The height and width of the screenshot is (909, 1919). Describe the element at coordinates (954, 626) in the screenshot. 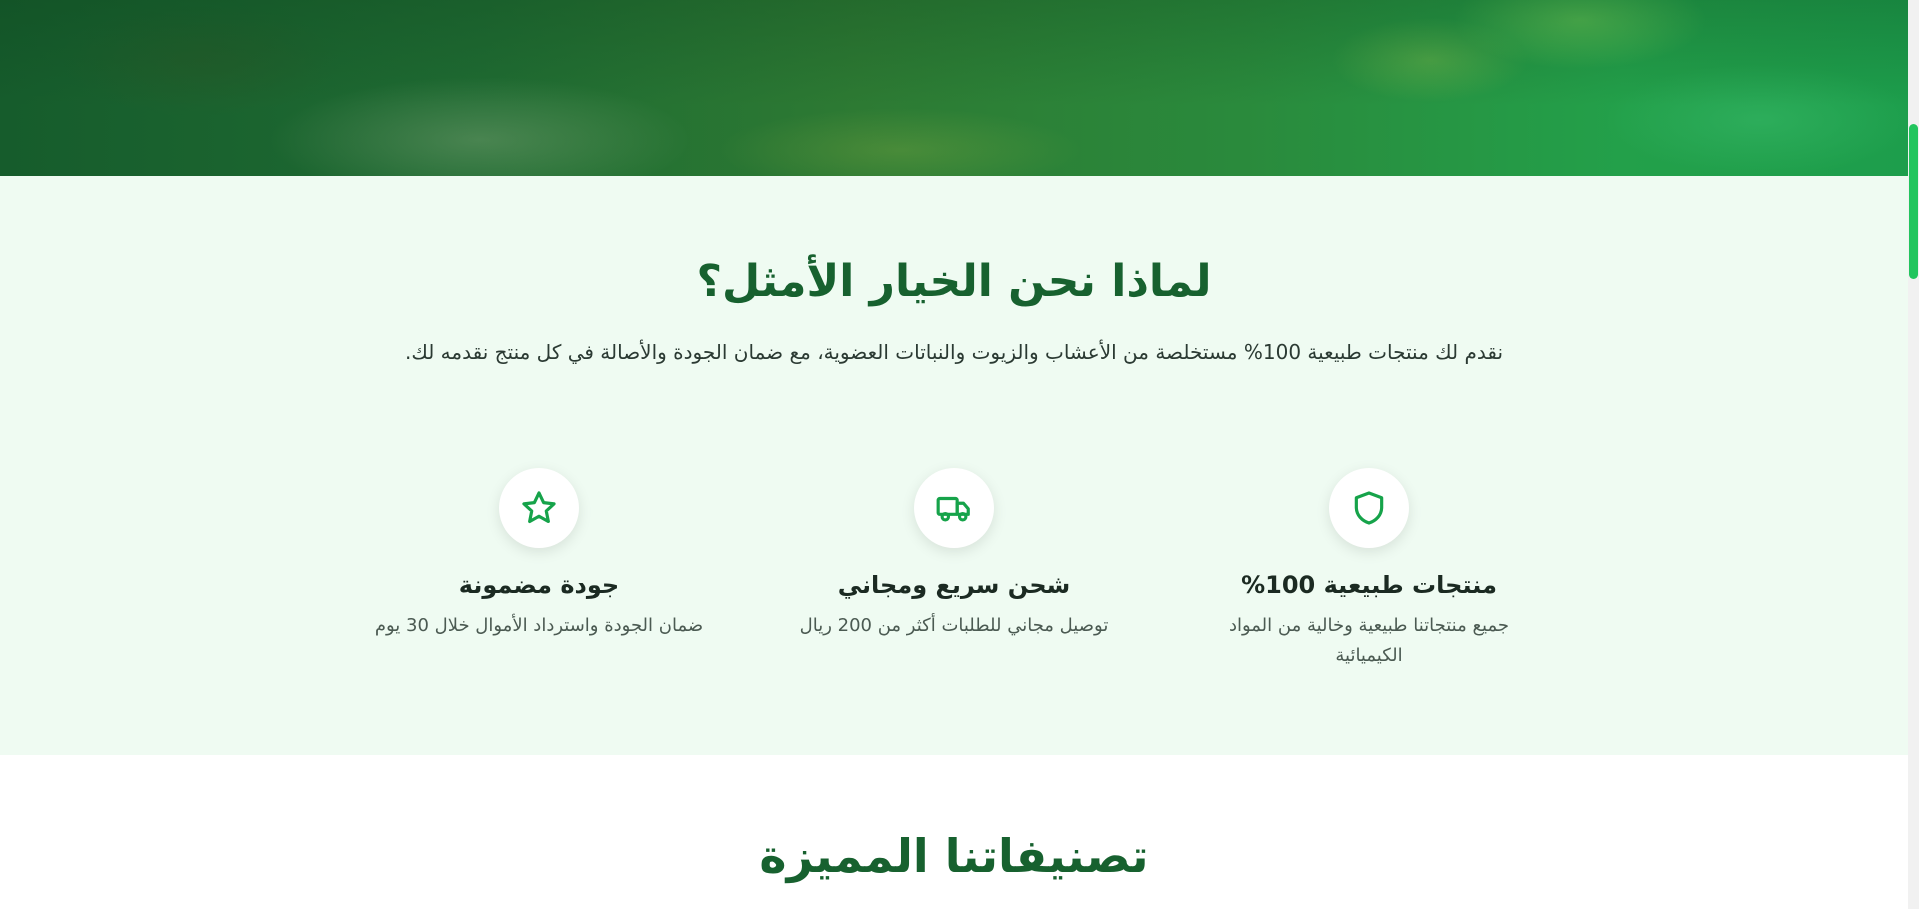

I see `feature-description: توصيل مجاني للطلبات أكثر من 200 ريال` at that location.